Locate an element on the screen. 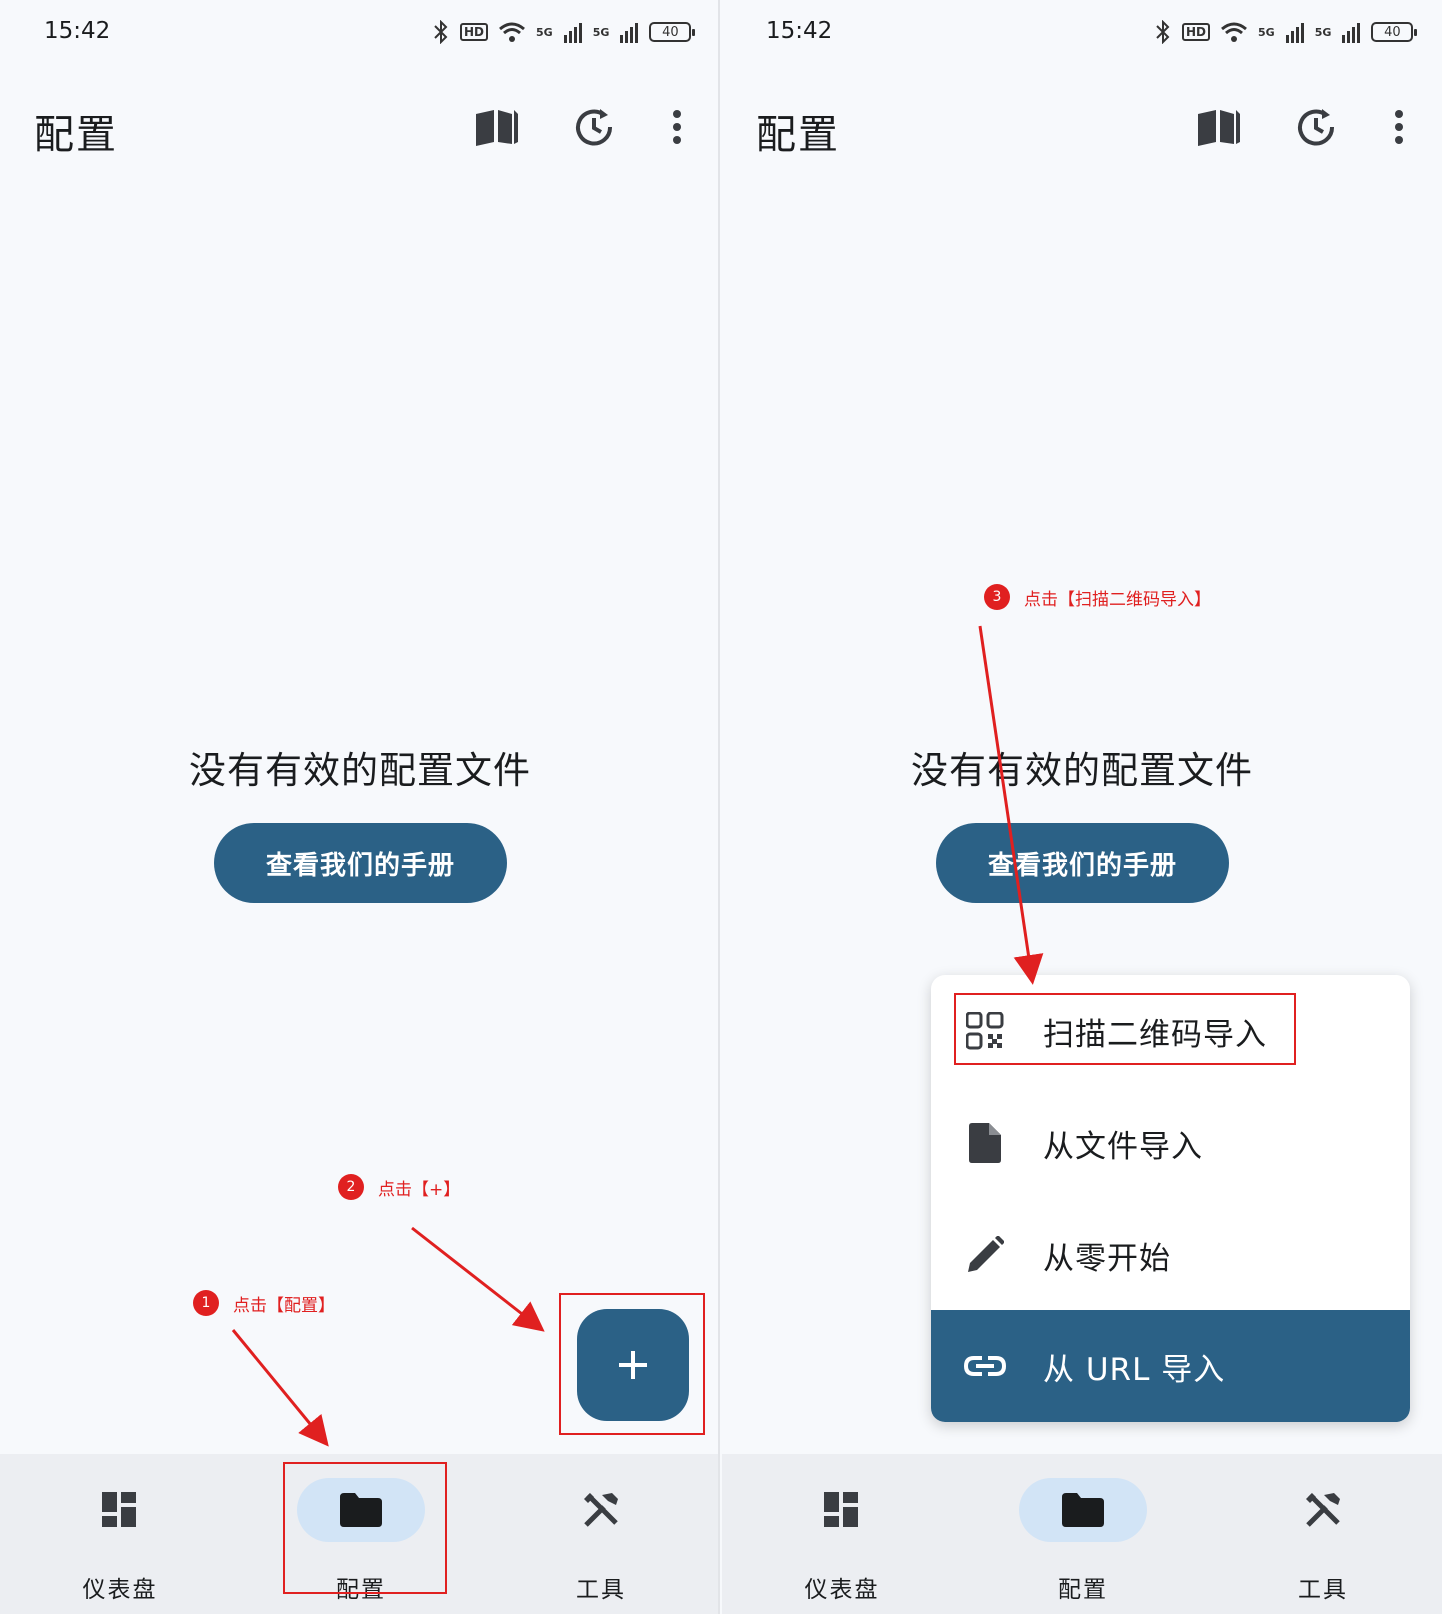 Image resolution: width=1442 pixels, height=1614 pixels. annotation-step-1: 1 点击【配置】 is located at coordinates (264, 1303).